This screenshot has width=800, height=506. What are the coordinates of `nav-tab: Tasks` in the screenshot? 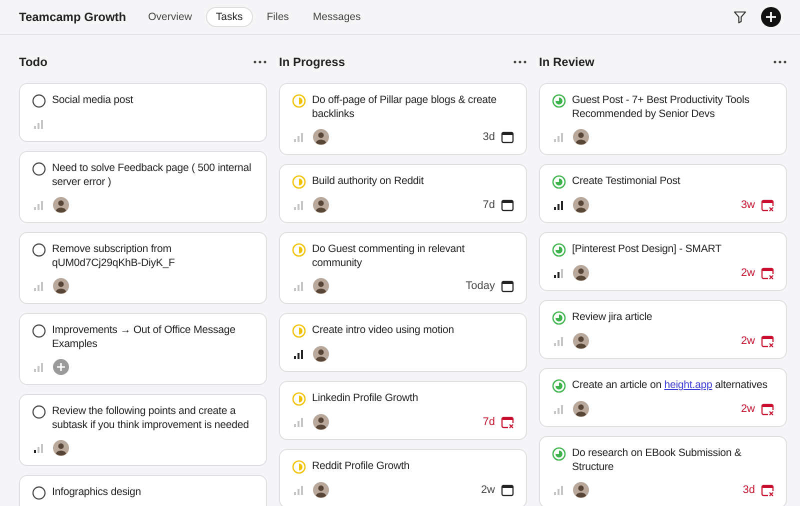 It's located at (229, 17).